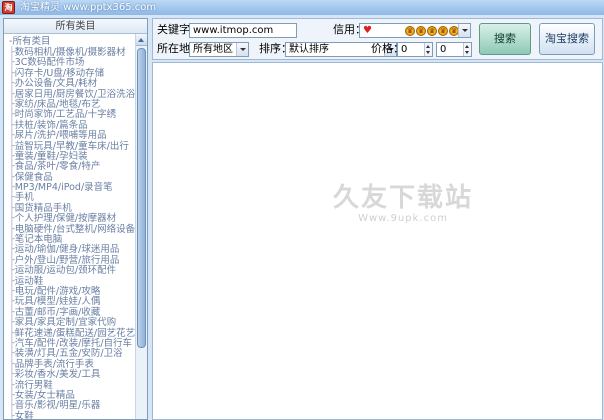 The height and width of the screenshot is (420, 604). Describe the element at coordinates (72, 415) in the screenshot. I see `category-item: ├女鞋` at that location.